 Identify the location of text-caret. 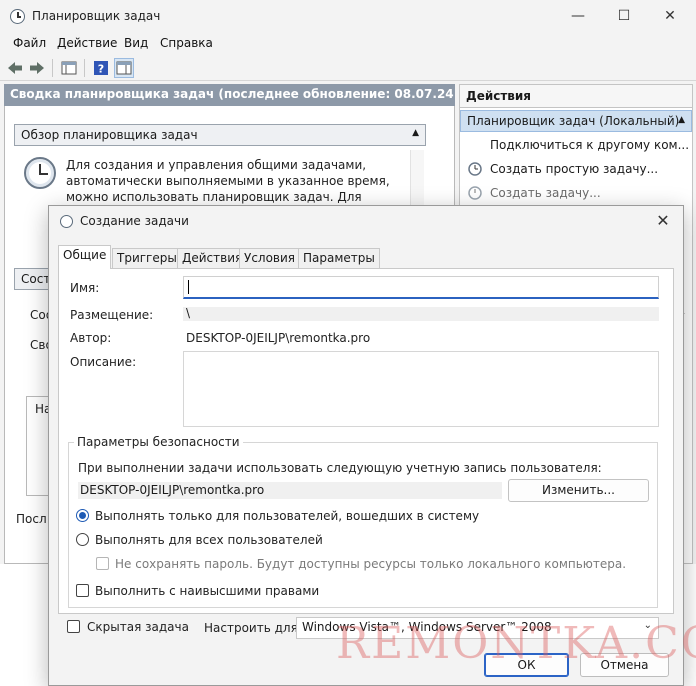
(188, 287).